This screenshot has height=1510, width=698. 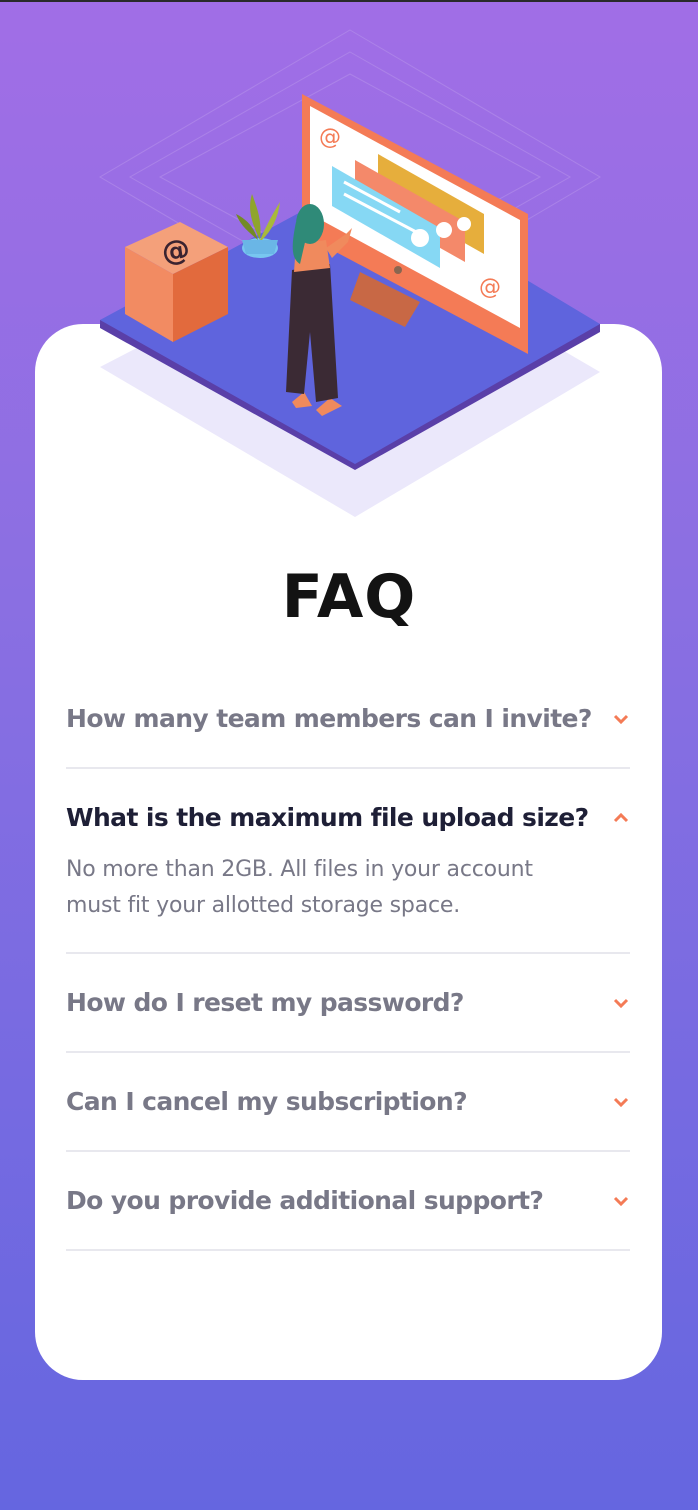 I want to click on faq-question-button: Do you provide additional support?, so click(x=348, y=1200).